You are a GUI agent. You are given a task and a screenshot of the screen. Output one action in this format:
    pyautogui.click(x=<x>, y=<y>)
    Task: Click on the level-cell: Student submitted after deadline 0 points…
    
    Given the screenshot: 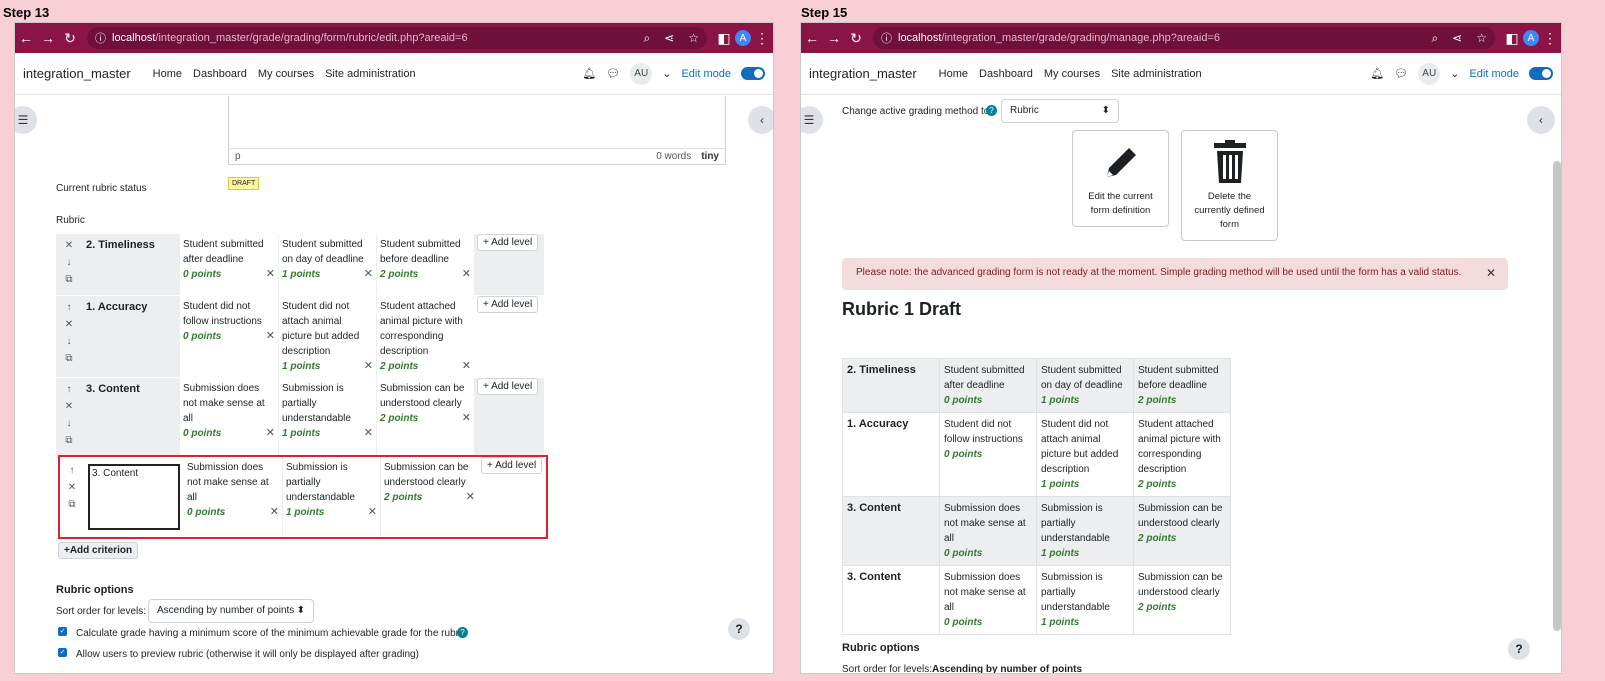 What is the action you would take?
    pyautogui.click(x=229, y=264)
    